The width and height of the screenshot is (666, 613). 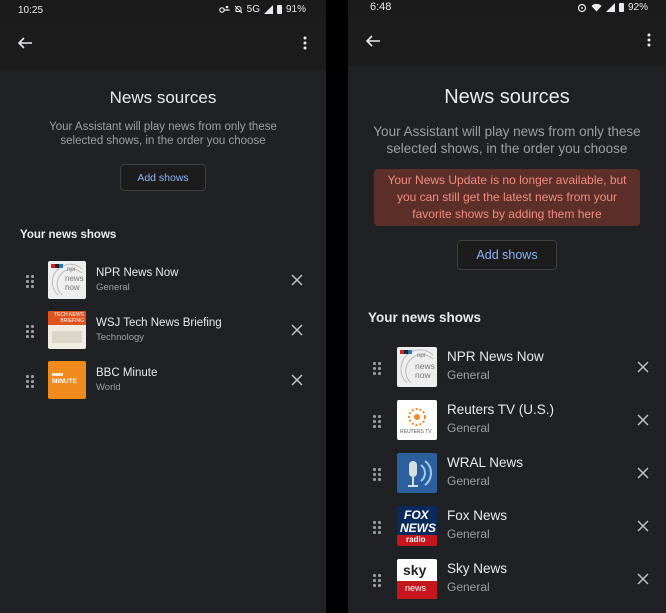 What do you see at coordinates (108, 387) in the screenshot?
I see `show-category: World` at bounding box center [108, 387].